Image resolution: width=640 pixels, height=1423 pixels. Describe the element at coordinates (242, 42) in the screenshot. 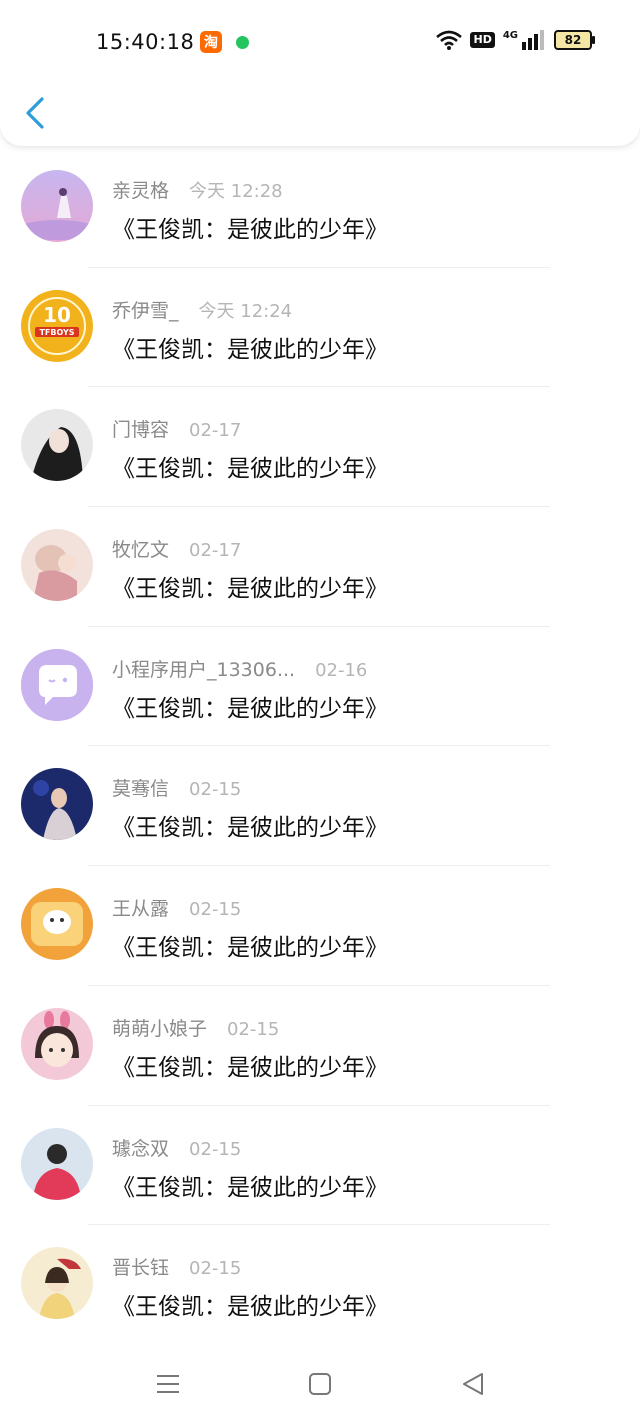

I see `message-app-icon` at that location.